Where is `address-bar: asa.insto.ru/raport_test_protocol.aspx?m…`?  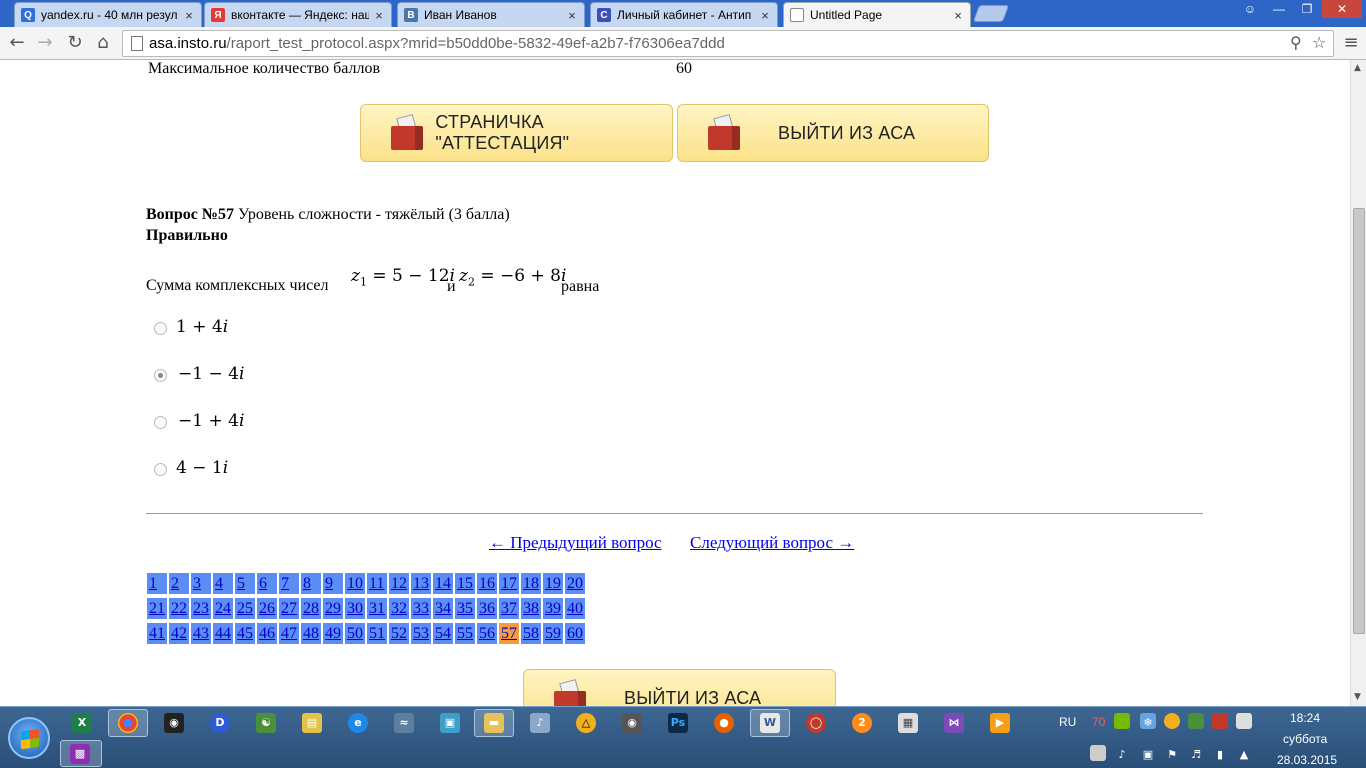
address-bar: asa.insto.ru/raport_test_protocol.aspx?m… is located at coordinates (728, 43).